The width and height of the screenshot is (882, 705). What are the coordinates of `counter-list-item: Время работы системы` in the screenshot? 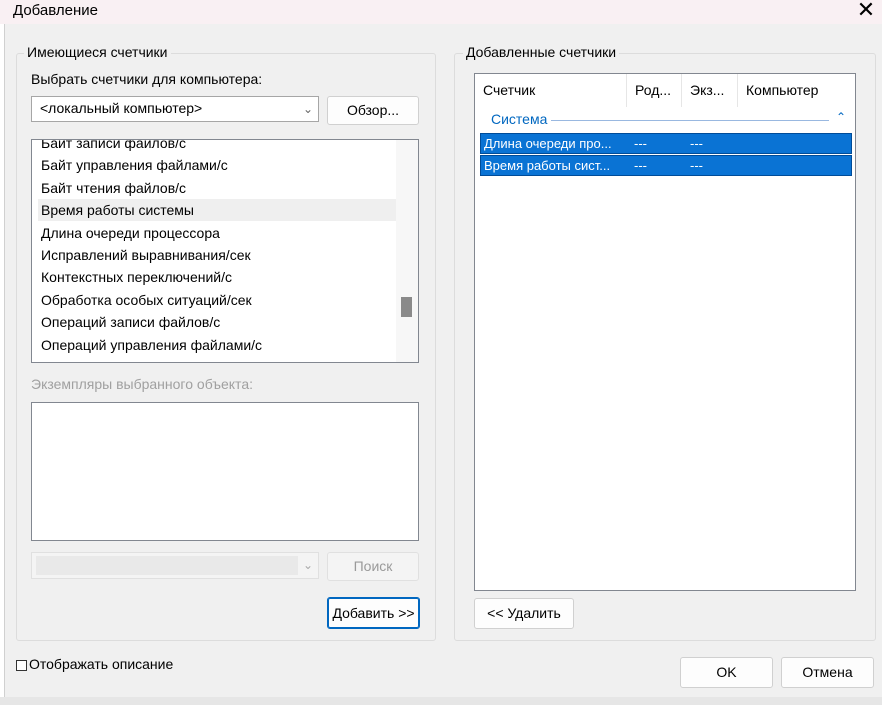 It's located at (217, 210).